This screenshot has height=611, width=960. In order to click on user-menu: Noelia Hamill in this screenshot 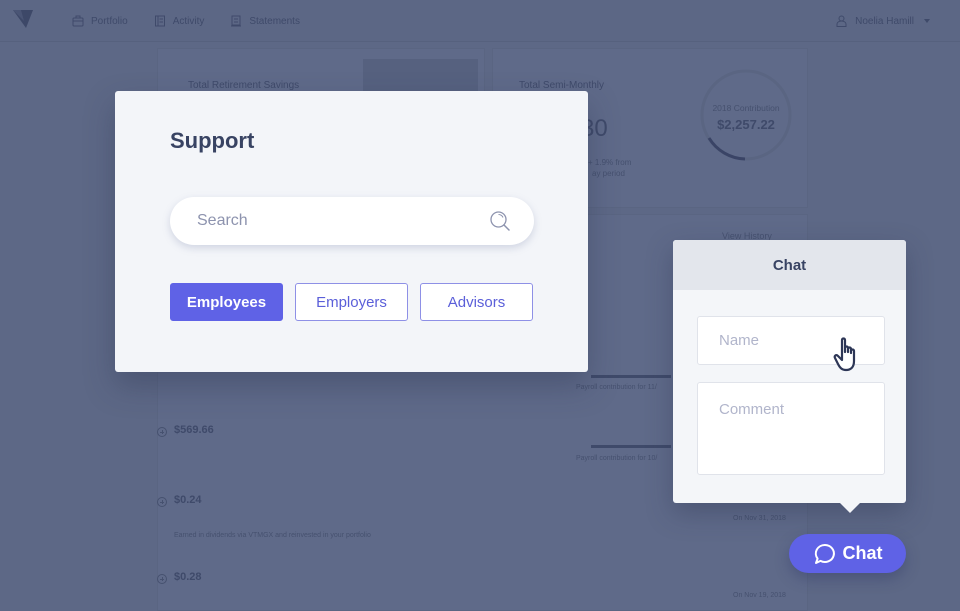, I will do `click(883, 21)`.